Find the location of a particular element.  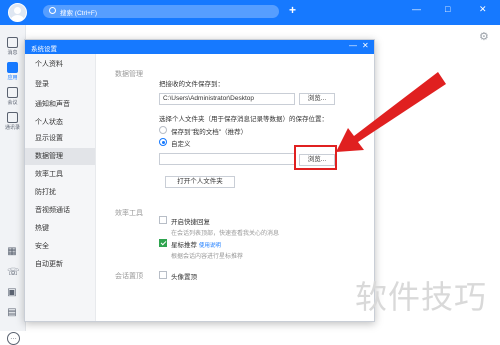

radio-my-documents-label: 保存到"我的文档"（推荐） is located at coordinates (209, 132).